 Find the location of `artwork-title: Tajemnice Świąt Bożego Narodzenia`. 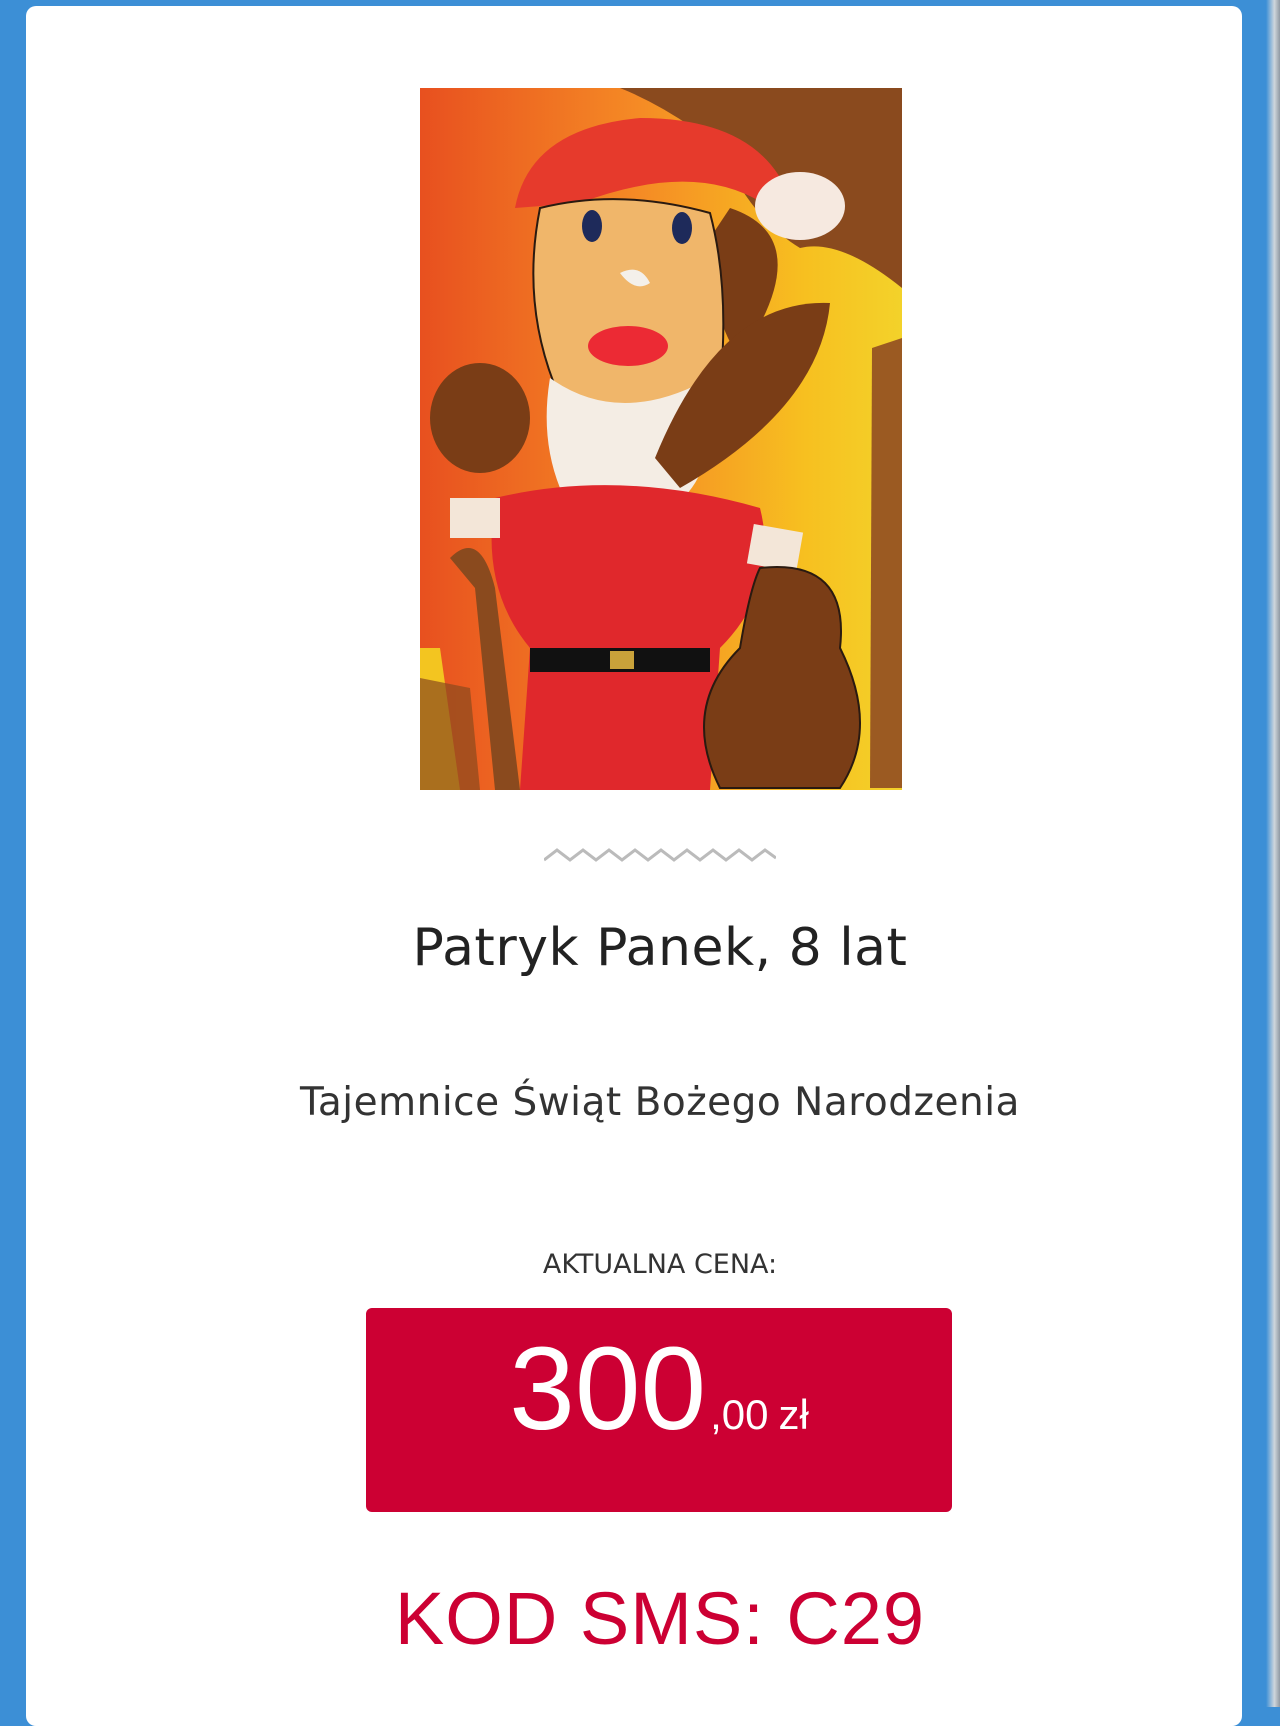

artwork-title: Tajemnice Świąt Bożego Narodzenia is located at coordinates (660, 1102).